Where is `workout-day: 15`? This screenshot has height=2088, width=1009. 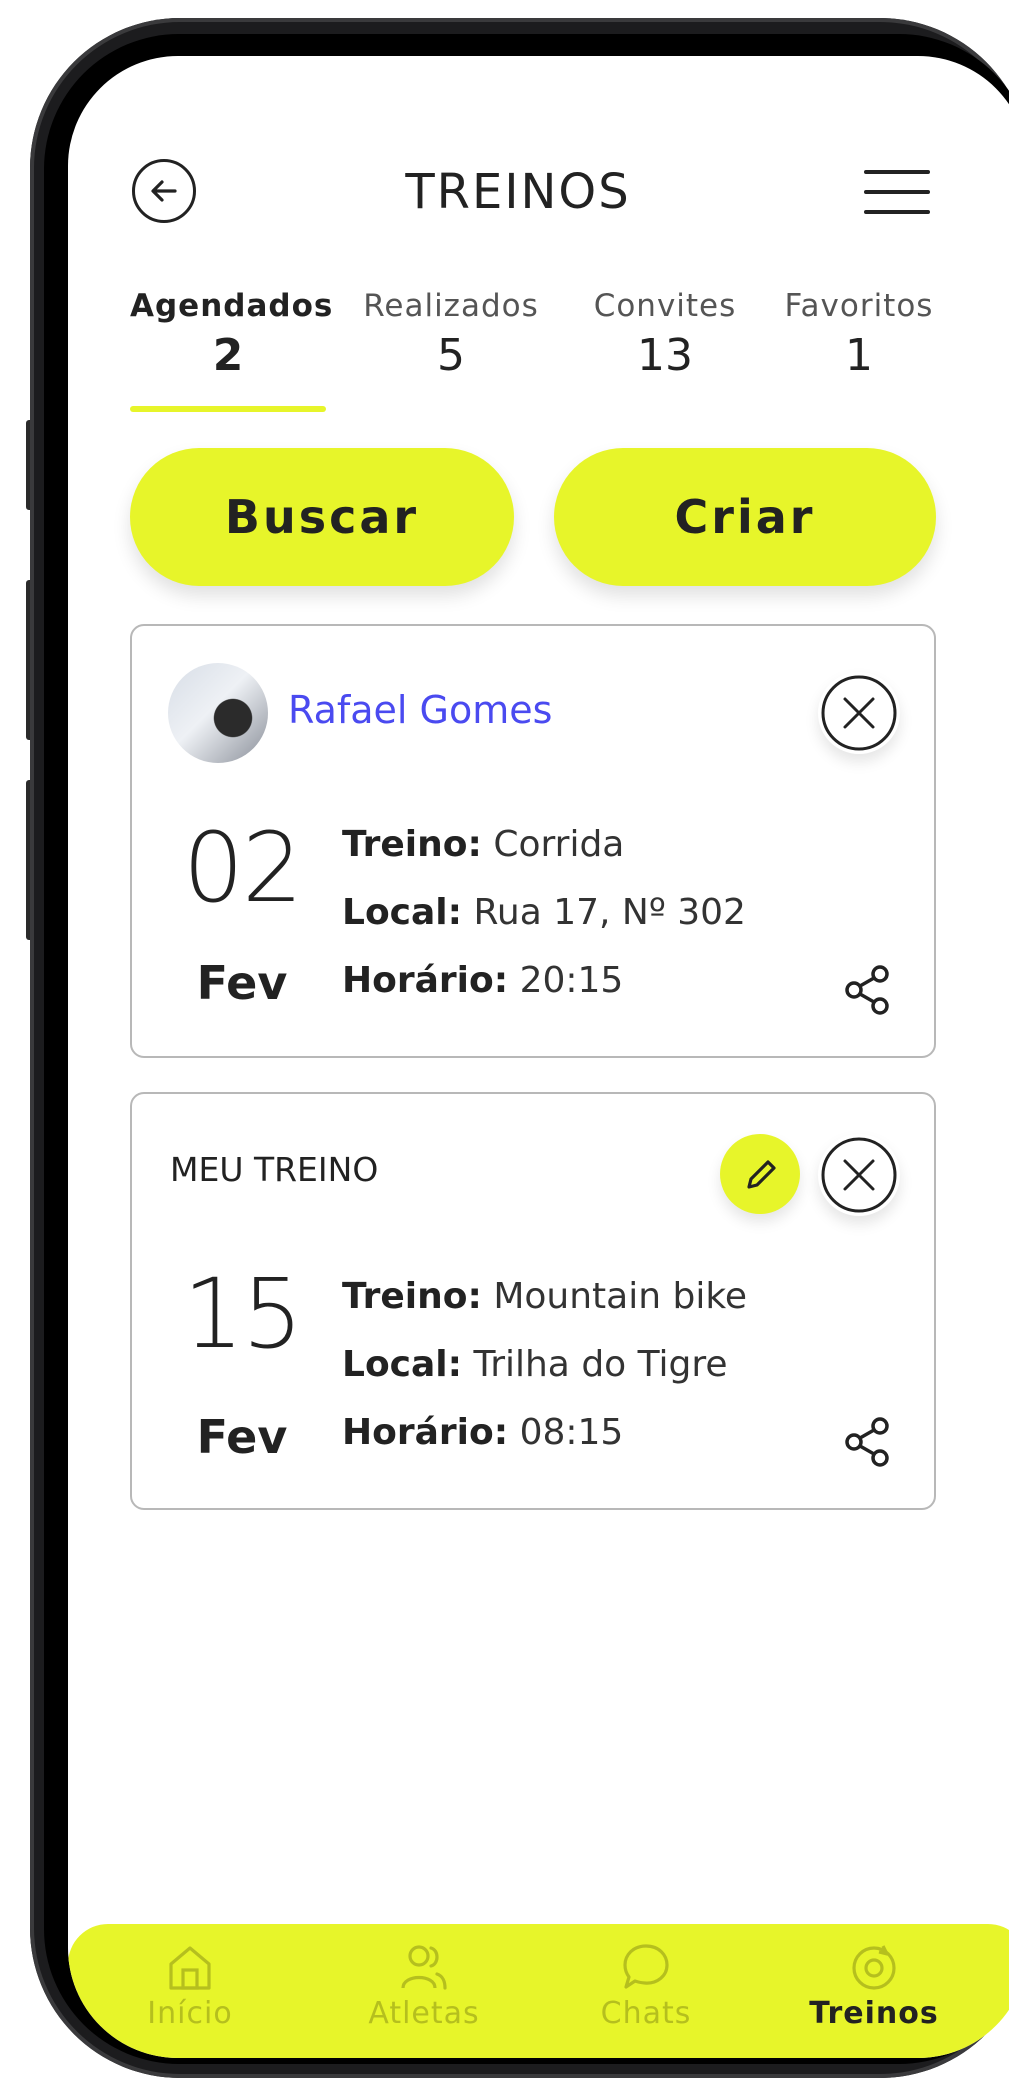 workout-day: 15 is located at coordinates (242, 1314).